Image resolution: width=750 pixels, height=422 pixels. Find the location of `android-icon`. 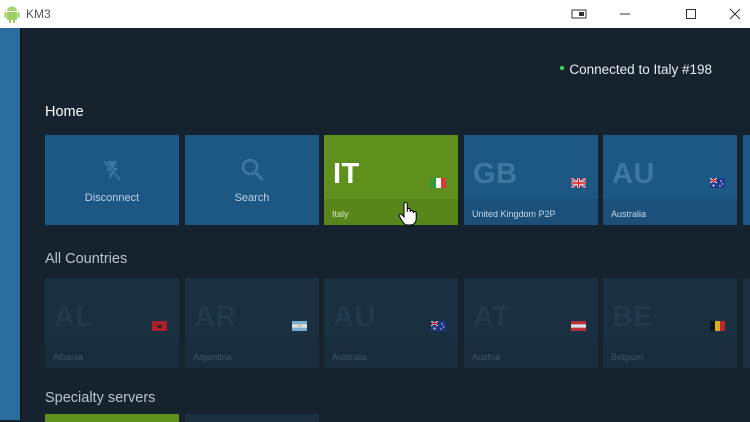

android-icon is located at coordinates (12, 14).